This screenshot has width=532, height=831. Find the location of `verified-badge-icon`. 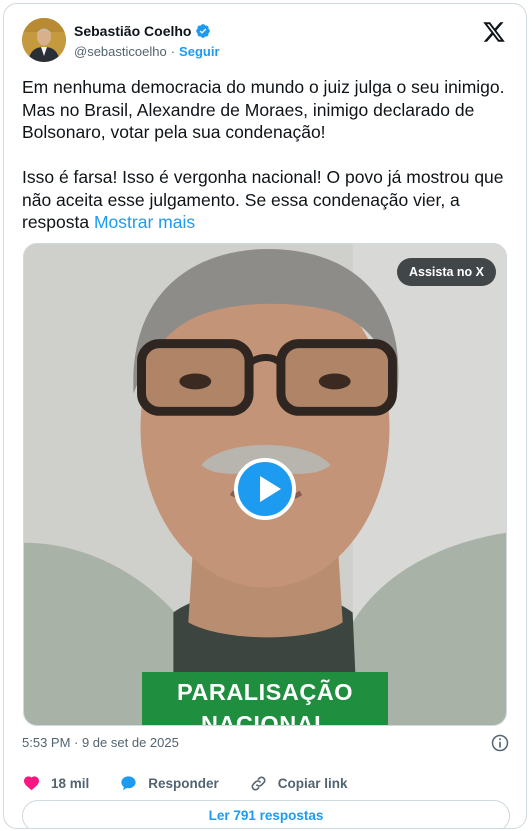

verified-badge-icon is located at coordinates (203, 31).